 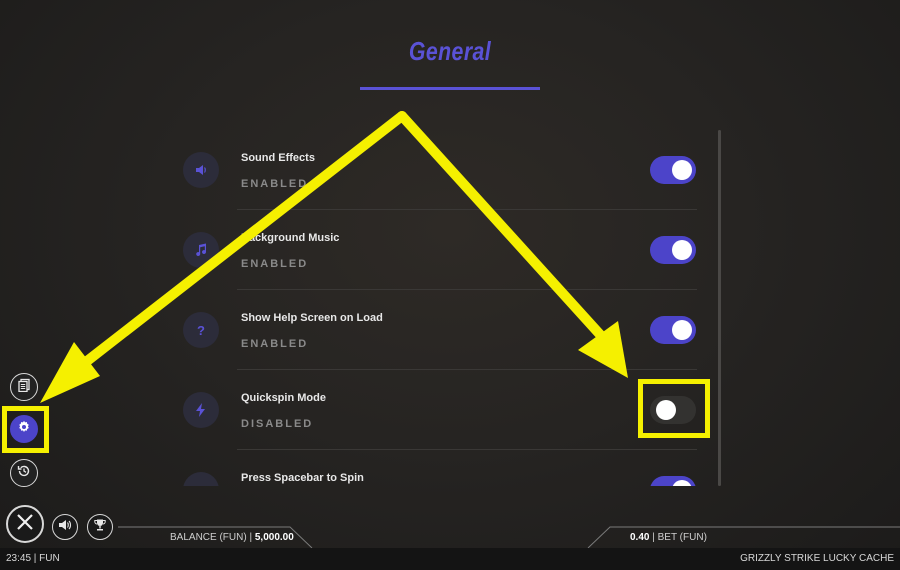 I want to click on balance-label: BALANCE (FUN), so click(x=208, y=537).